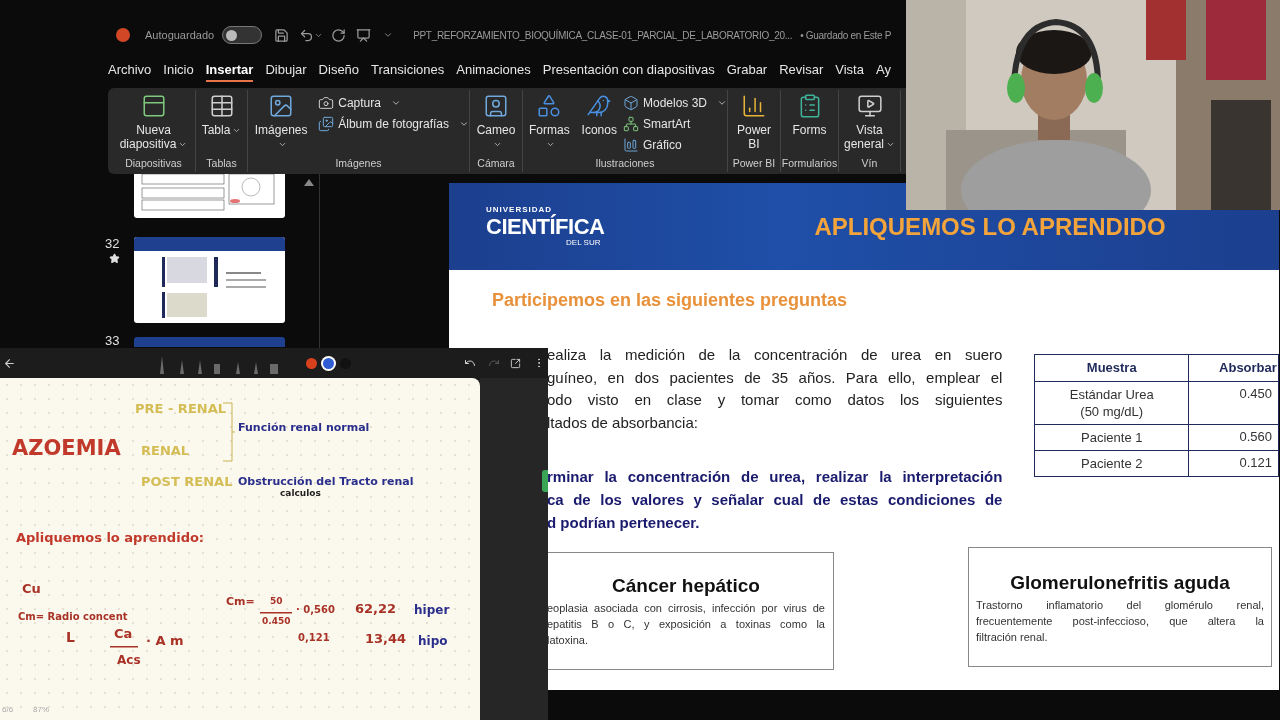  What do you see at coordinates (309, 182) in the screenshot?
I see `scroll-up-icon` at bounding box center [309, 182].